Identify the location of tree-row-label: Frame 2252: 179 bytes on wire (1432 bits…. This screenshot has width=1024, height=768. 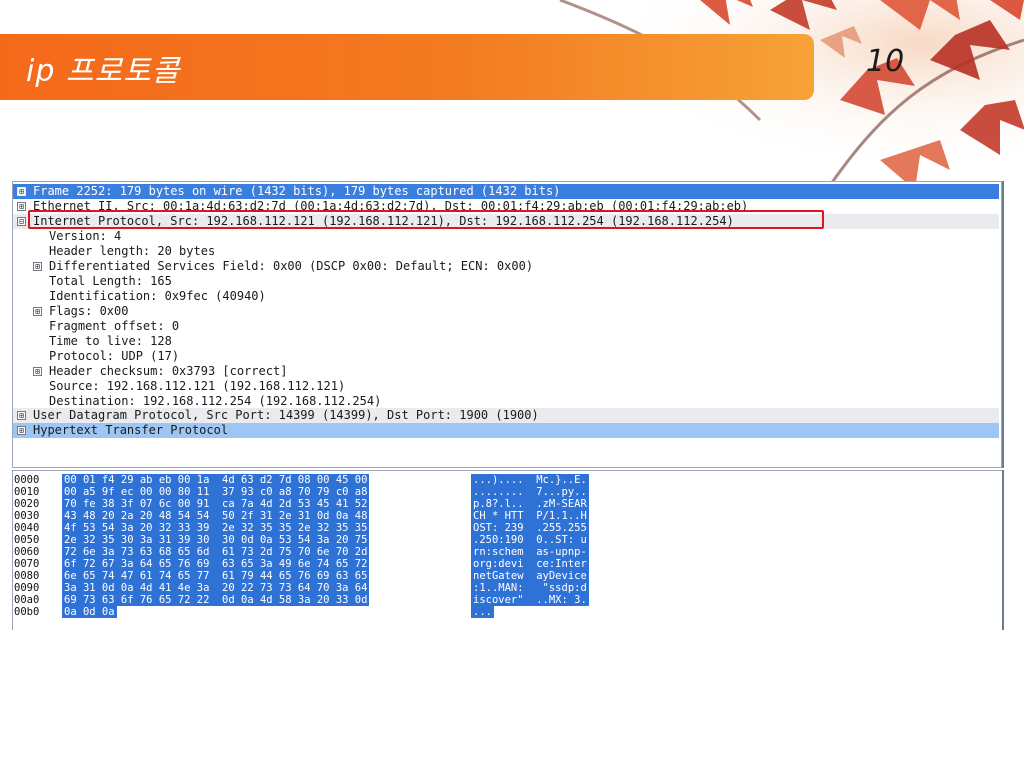
(297, 191).